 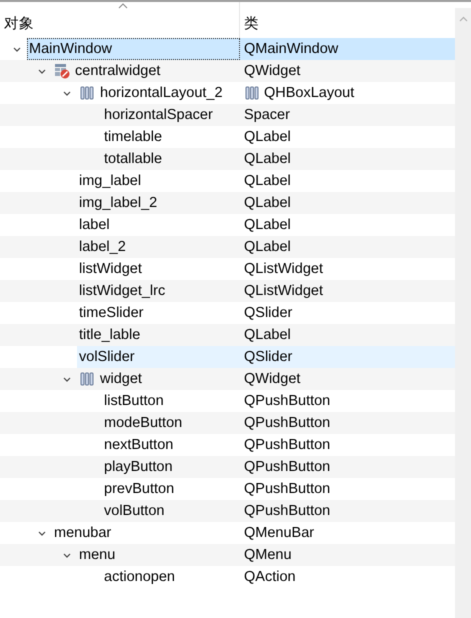 I want to click on item-name: label_2, so click(x=102, y=247).